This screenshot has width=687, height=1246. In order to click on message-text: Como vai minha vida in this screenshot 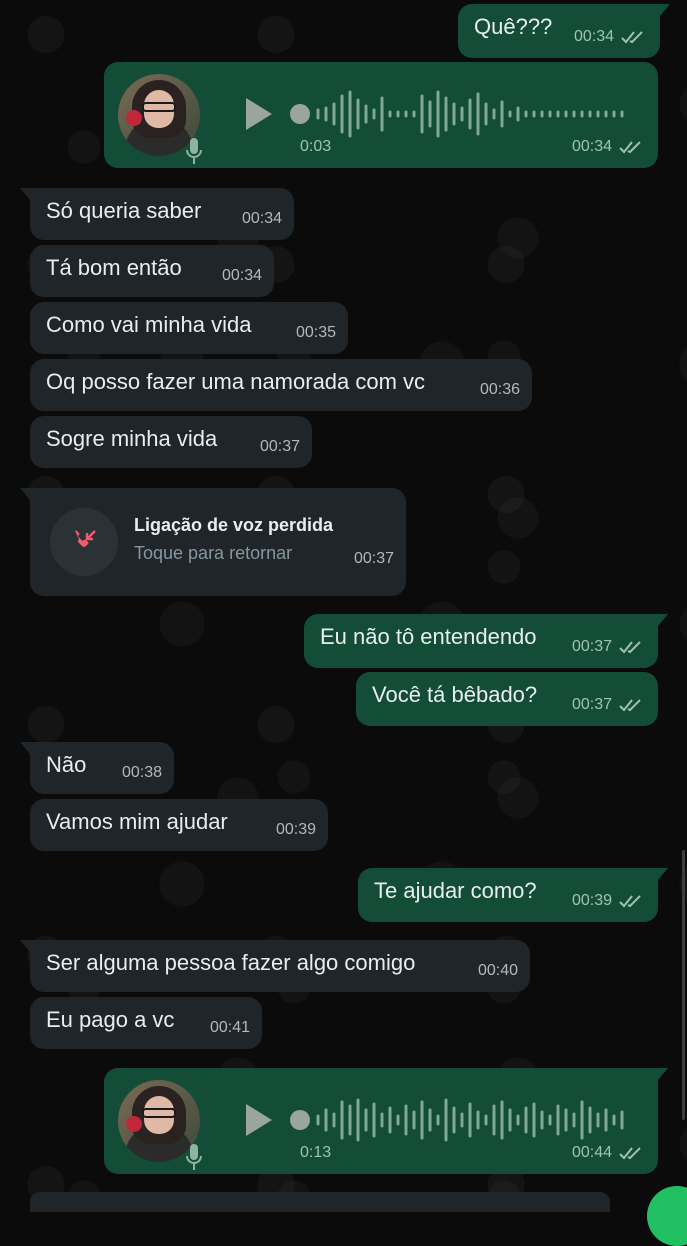, I will do `click(149, 324)`.